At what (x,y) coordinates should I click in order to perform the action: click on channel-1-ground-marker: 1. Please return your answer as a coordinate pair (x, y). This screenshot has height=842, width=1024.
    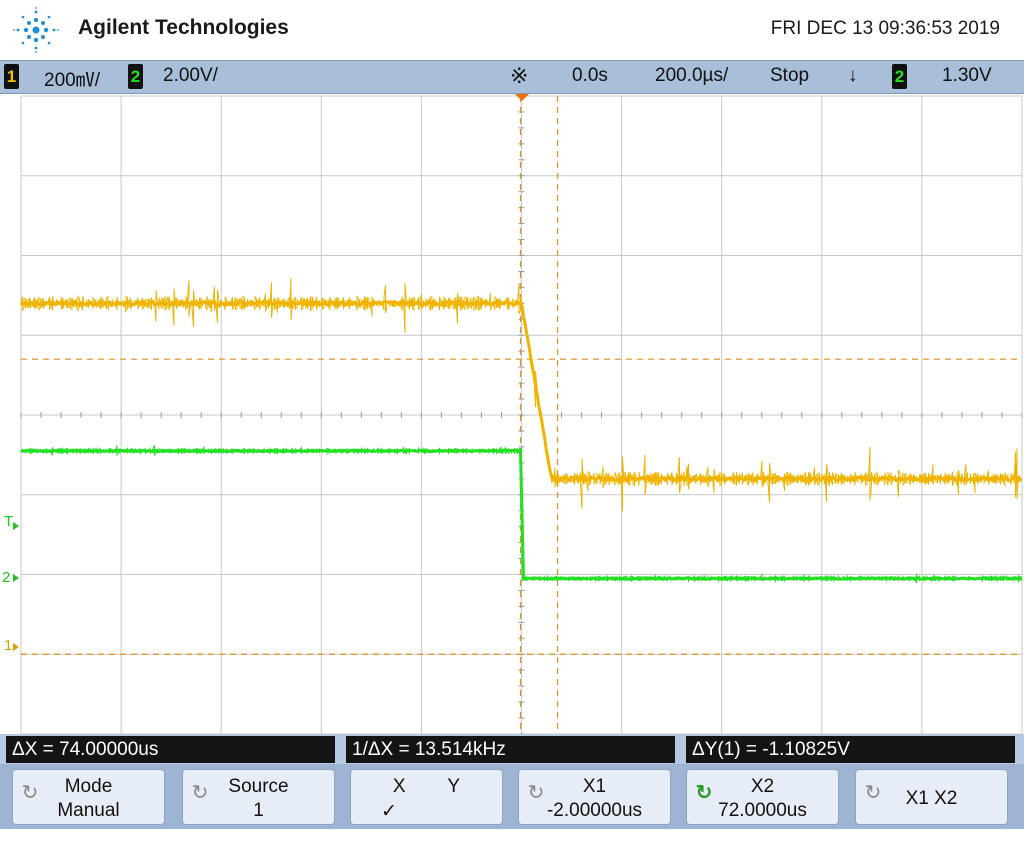
    Looking at the image, I should click on (8, 645).